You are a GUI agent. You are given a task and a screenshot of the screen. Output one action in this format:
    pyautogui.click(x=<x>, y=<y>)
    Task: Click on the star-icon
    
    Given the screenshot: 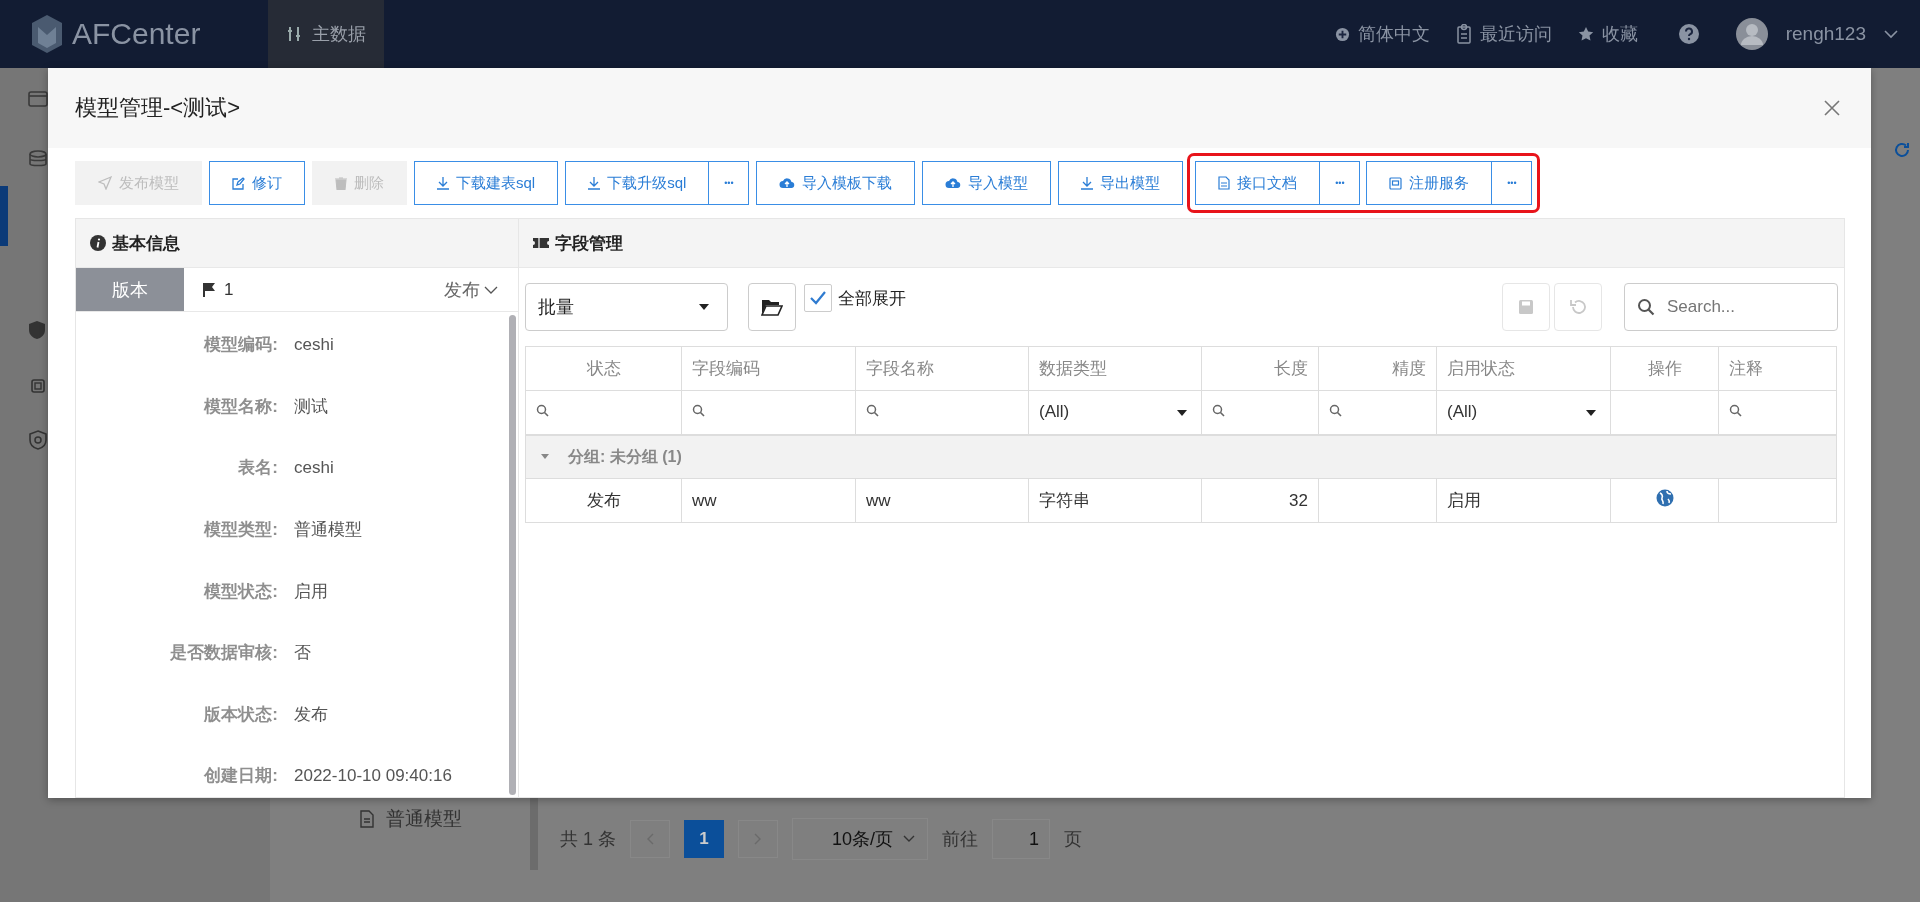 What is the action you would take?
    pyautogui.click(x=1585, y=34)
    